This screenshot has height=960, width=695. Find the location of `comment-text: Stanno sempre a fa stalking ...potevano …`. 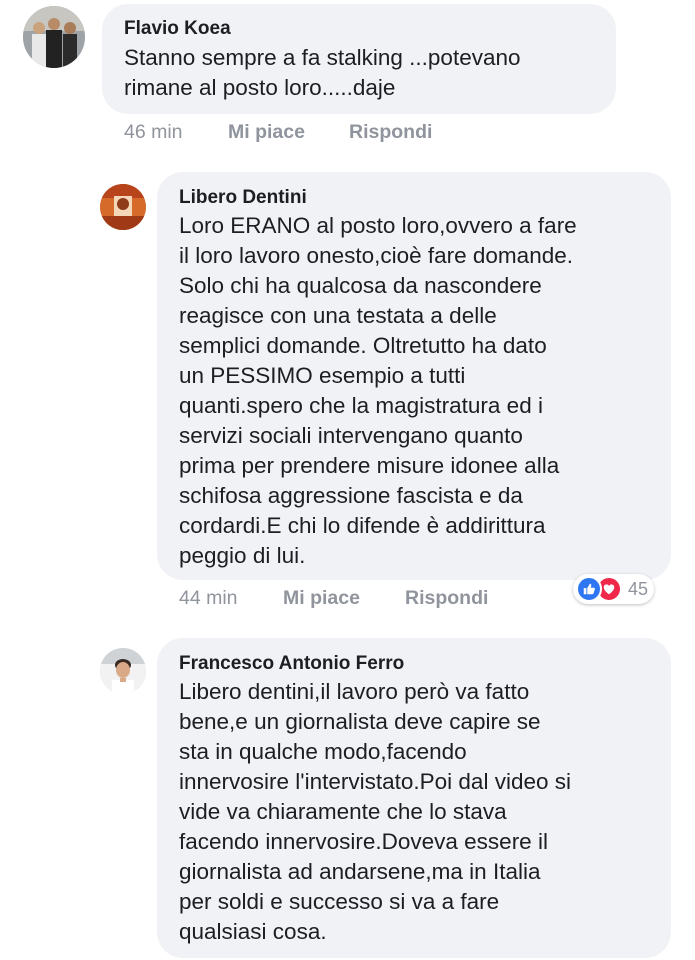

comment-text: Stanno sempre a fa stalking ...potevano … is located at coordinates (322, 72).